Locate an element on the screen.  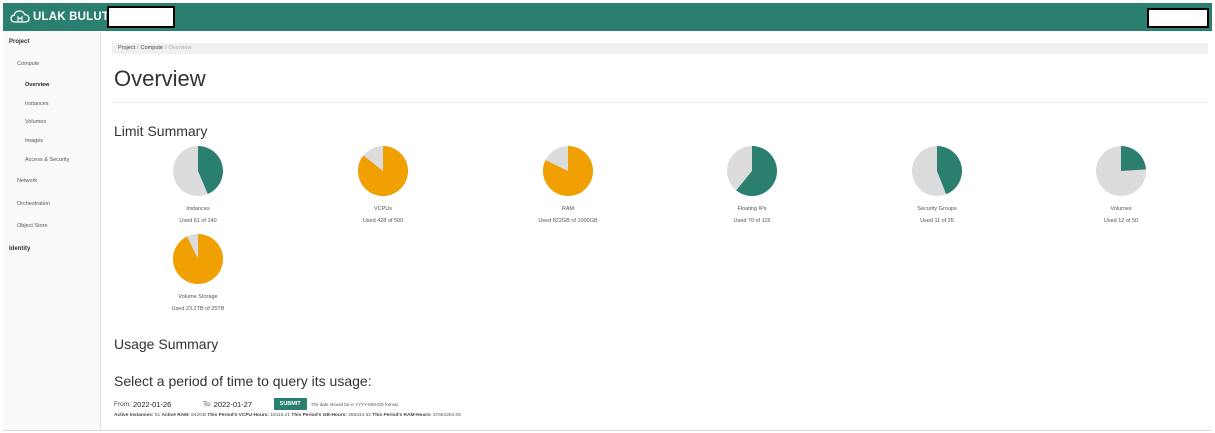
ram-hours-value: 37664254.05 is located at coordinates (446, 415).